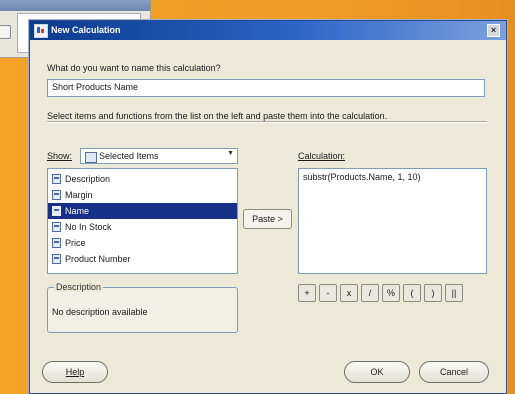  I want to click on list-item-label: Product Number, so click(98, 259).